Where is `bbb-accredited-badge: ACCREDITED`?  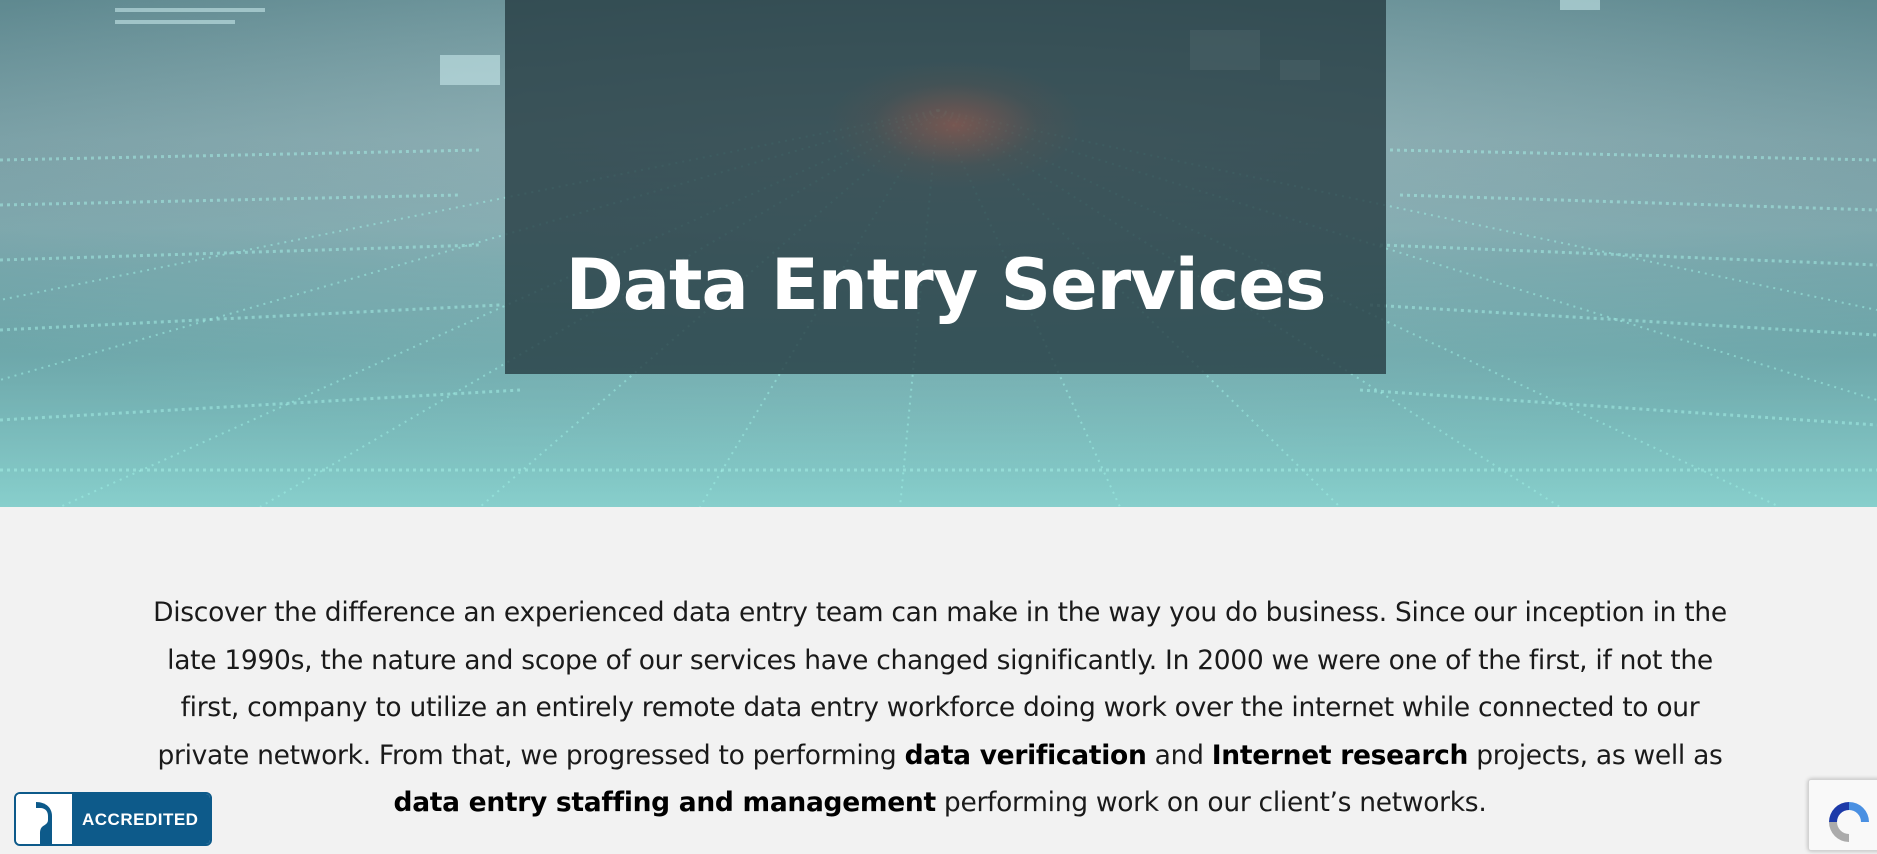
bbb-accredited-badge: ACCREDITED is located at coordinates (113, 819).